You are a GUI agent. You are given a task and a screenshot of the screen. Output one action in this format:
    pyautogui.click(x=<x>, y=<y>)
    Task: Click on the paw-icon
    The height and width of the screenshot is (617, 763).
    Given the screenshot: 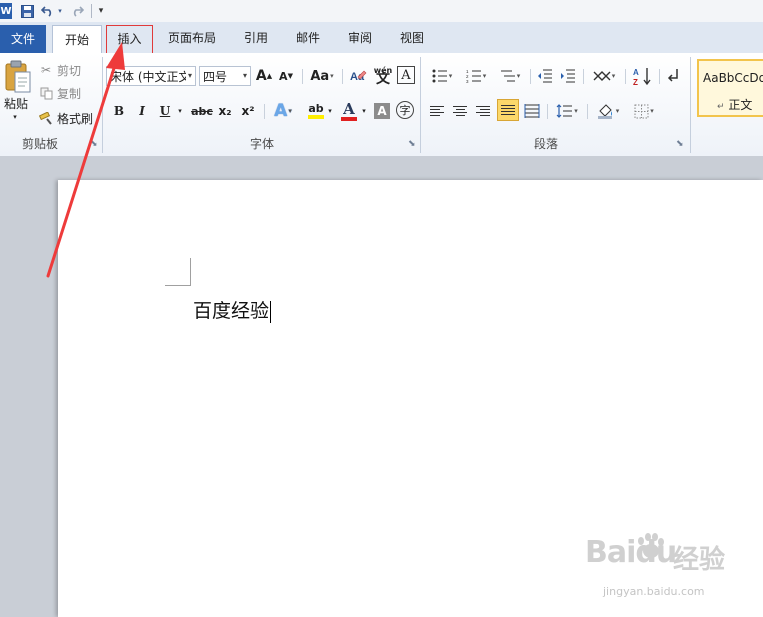 What is the action you would take?
    pyautogui.click(x=651, y=545)
    